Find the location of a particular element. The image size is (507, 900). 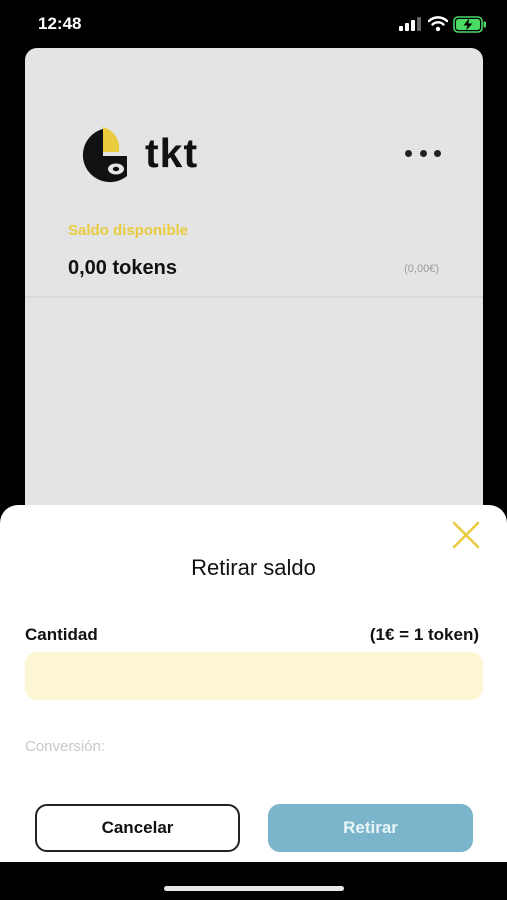

withdraw-button: Retirar is located at coordinates (370, 828).